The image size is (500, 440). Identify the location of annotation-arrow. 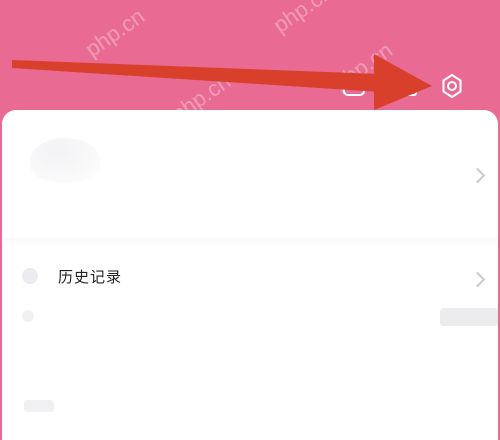
(222, 82).